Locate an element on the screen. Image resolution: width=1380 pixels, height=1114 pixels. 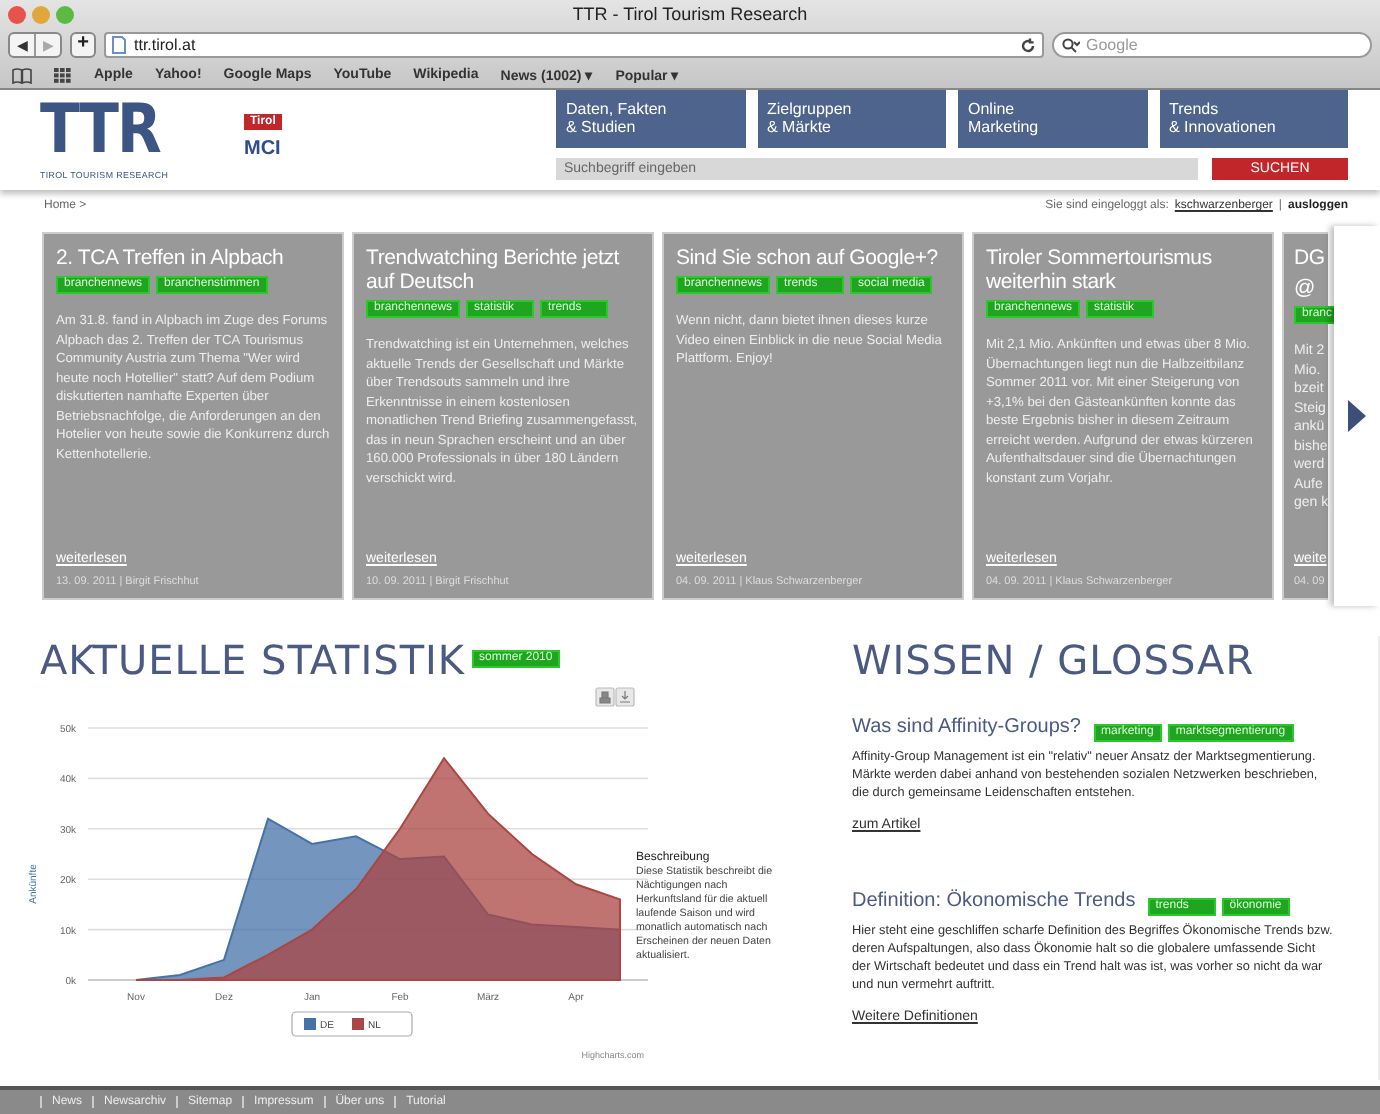
partner-logo: MCI is located at coordinates (262, 150).